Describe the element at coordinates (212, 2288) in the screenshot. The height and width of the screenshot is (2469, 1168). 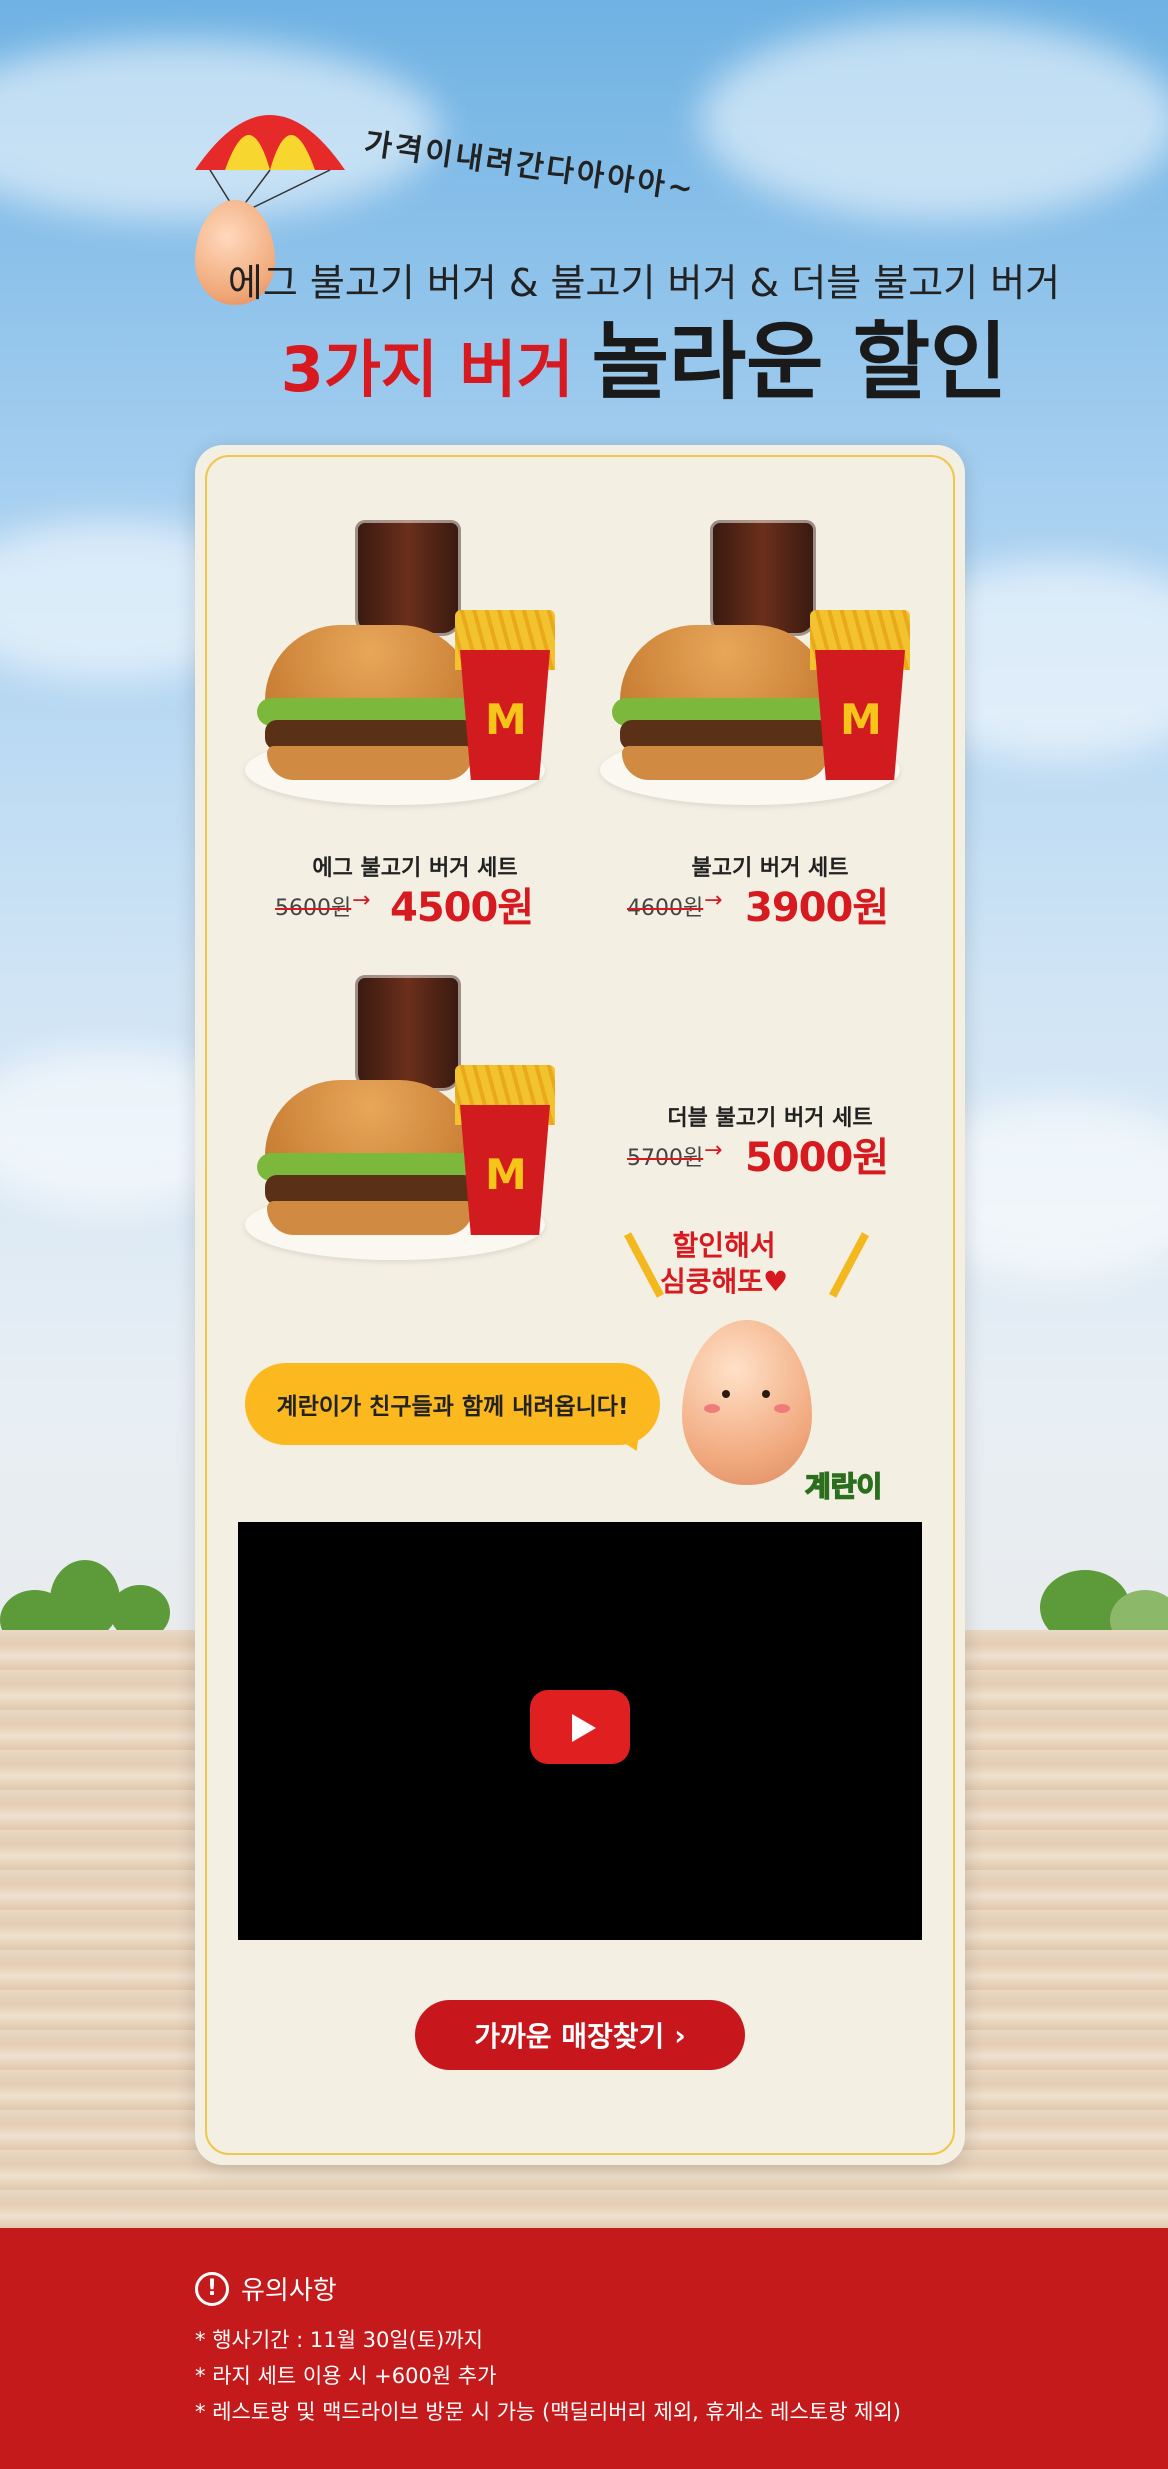
I see `exclamation-circle-icon: !` at that location.